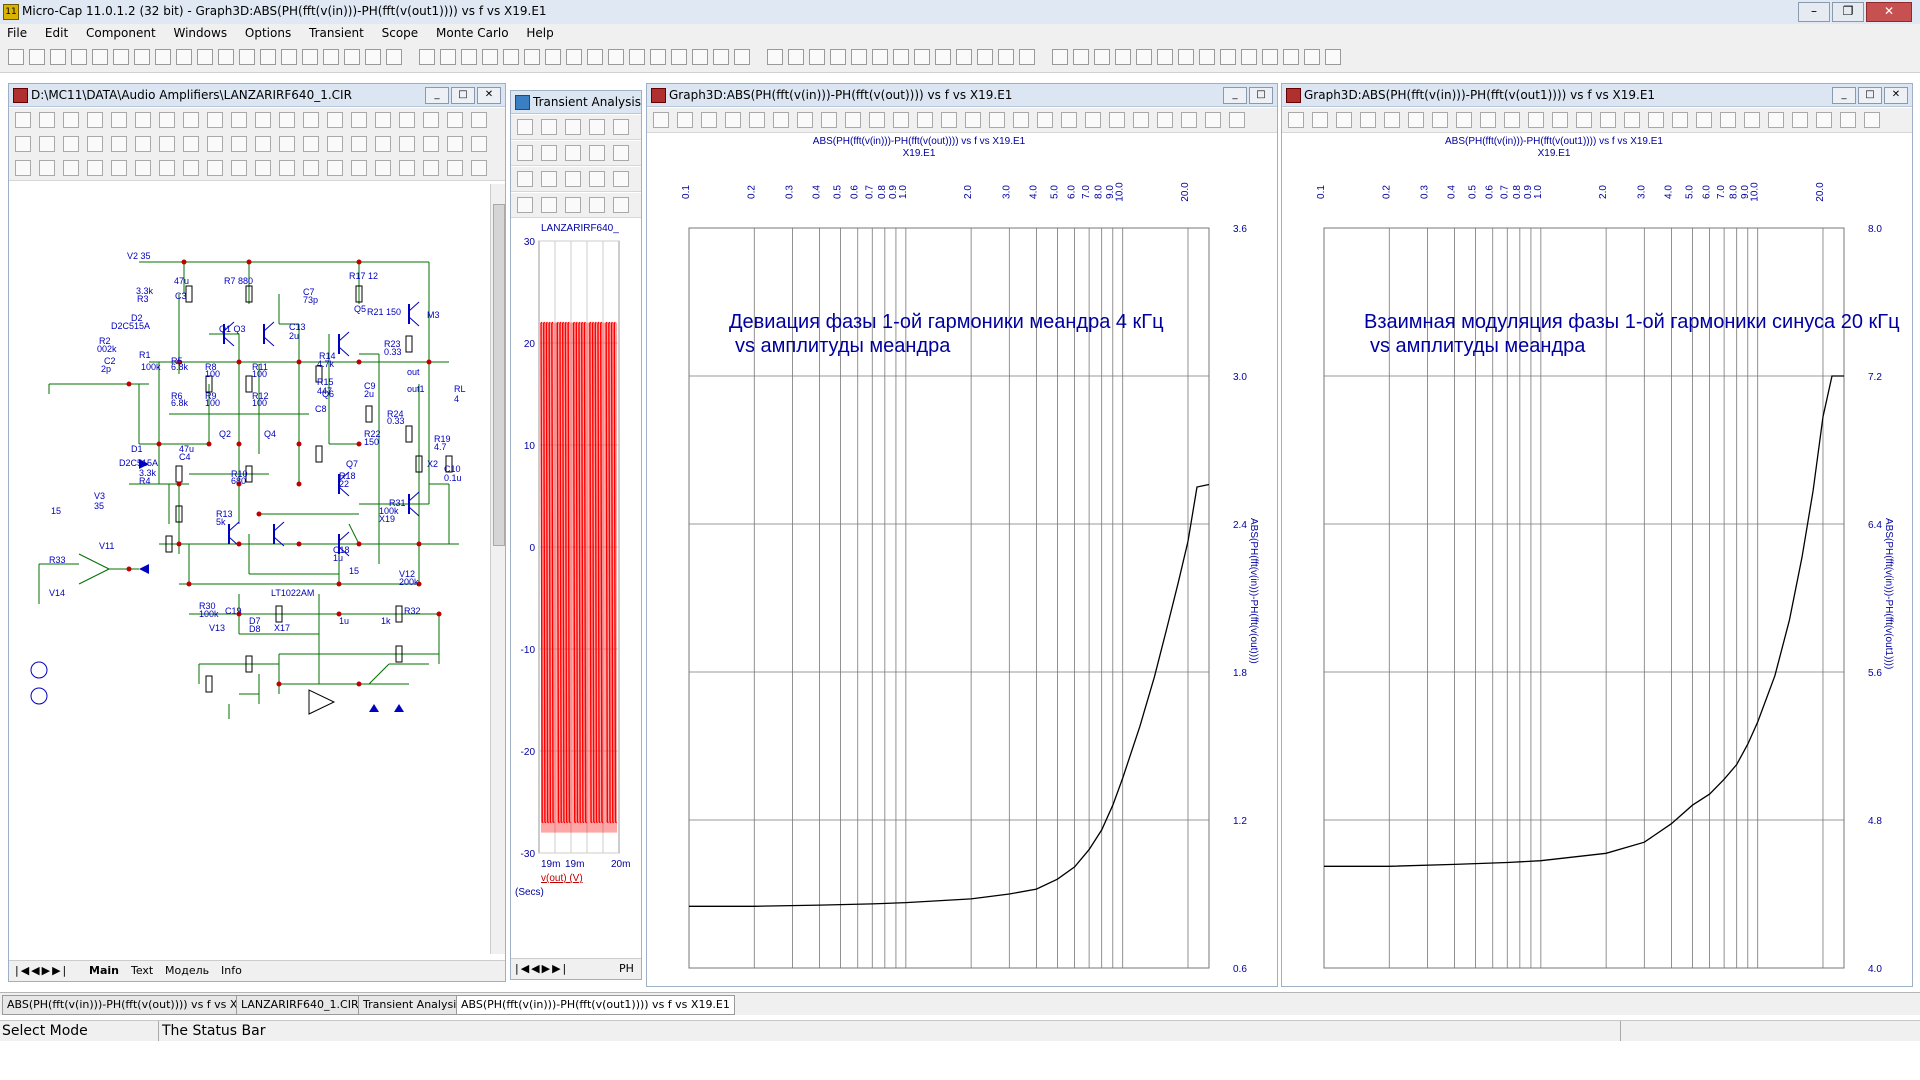 The width and height of the screenshot is (1920, 1080). I want to click on menu-monte-carlo: Monte Carlo, so click(472, 32).